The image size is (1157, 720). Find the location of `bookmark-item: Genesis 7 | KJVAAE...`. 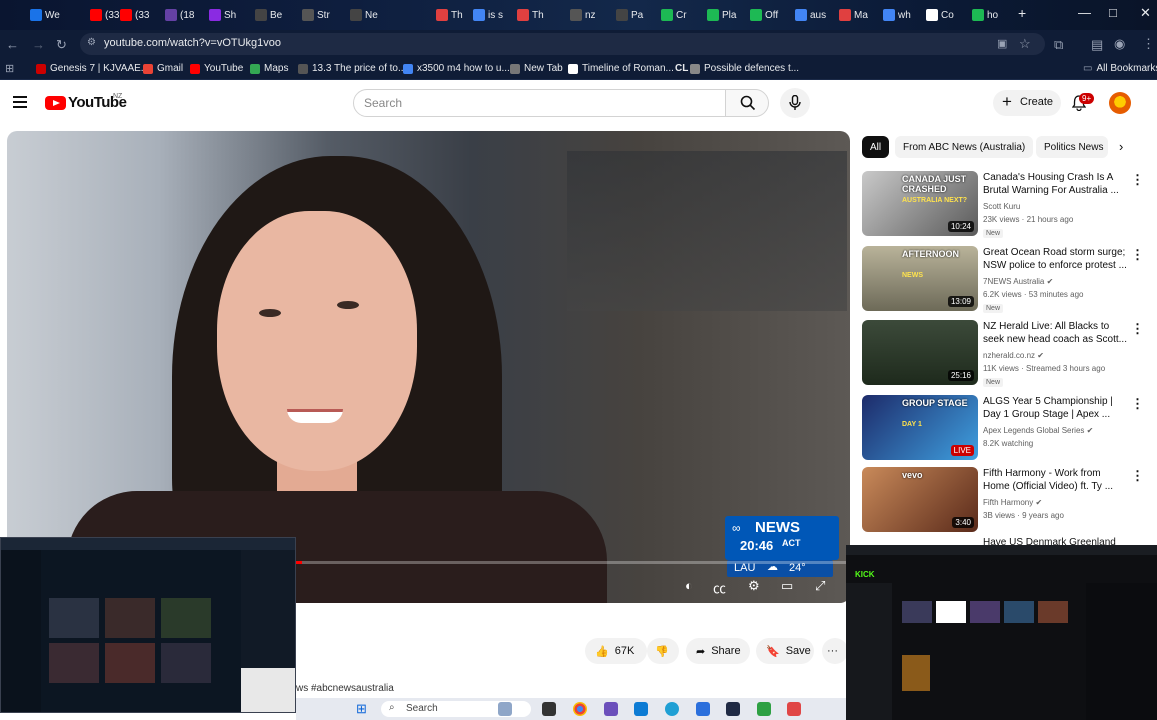

bookmark-item: Genesis 7 | KJVAAE... is located at coordinates (92, 68).